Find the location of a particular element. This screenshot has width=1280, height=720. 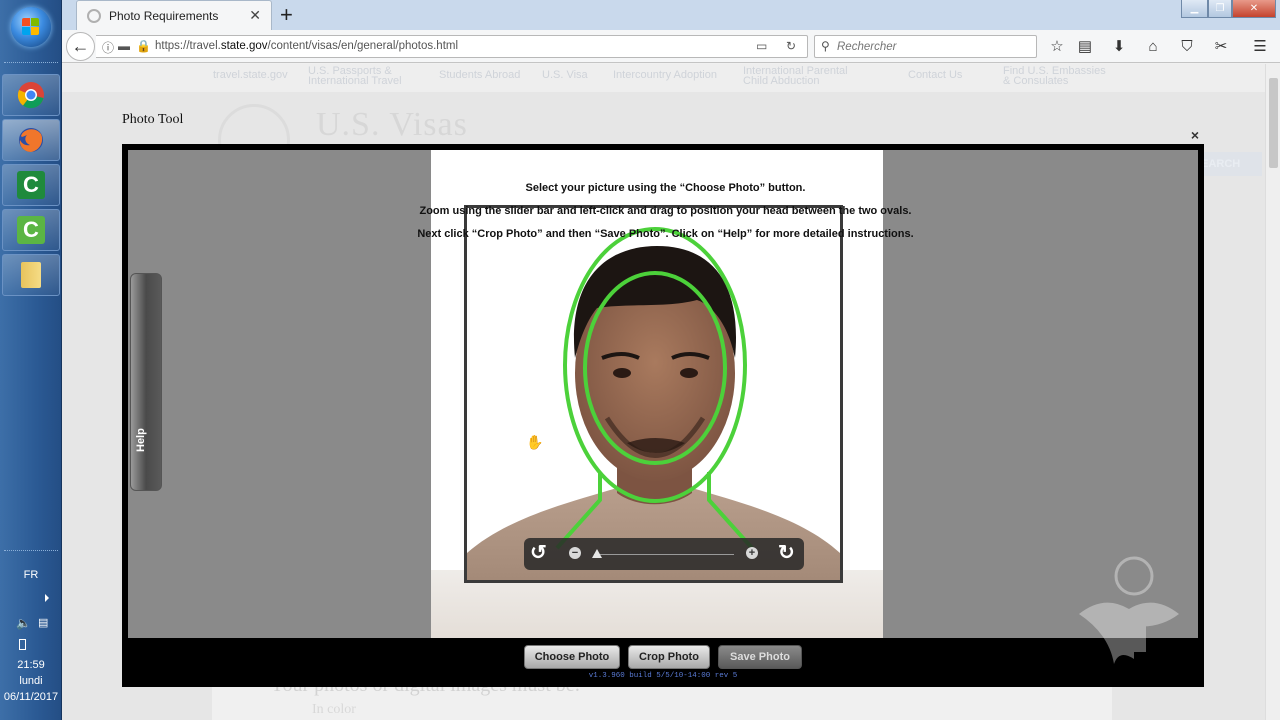

back-arrow-icon: ← is located at coordinates (80, 46).